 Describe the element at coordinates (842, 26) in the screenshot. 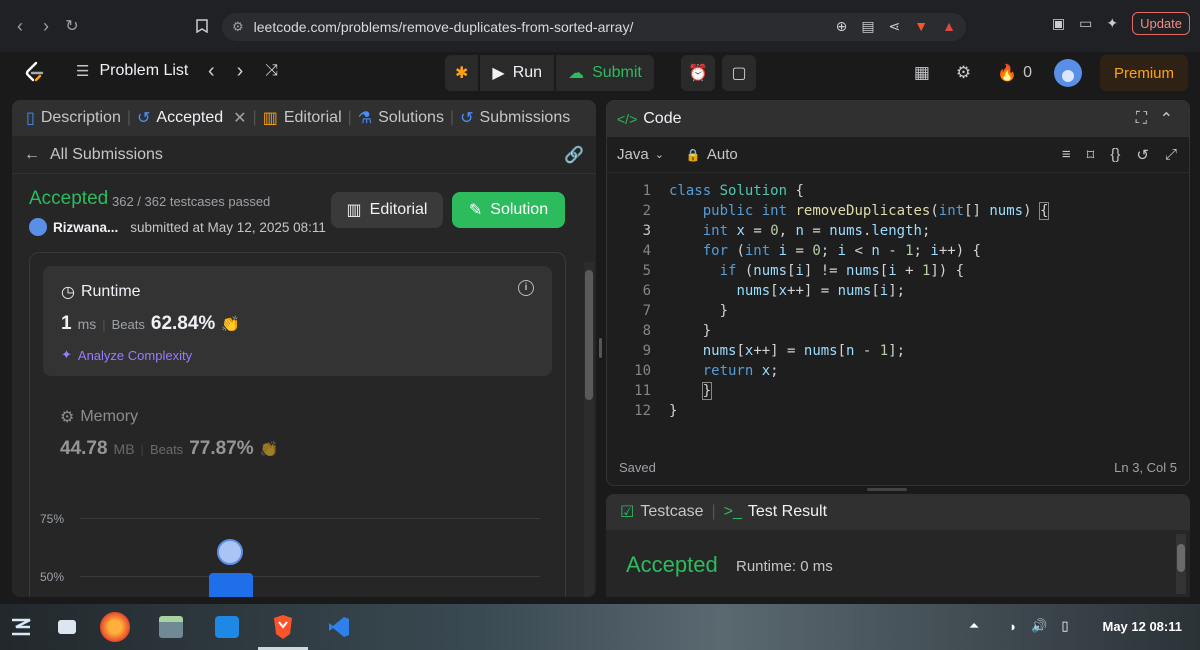

I see `zoom-icon: ⊕` at that location.